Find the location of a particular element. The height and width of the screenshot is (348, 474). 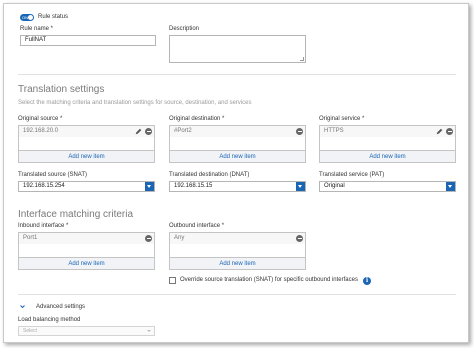

original-destination-label: Original destination * is located at coordinates (197, 119).